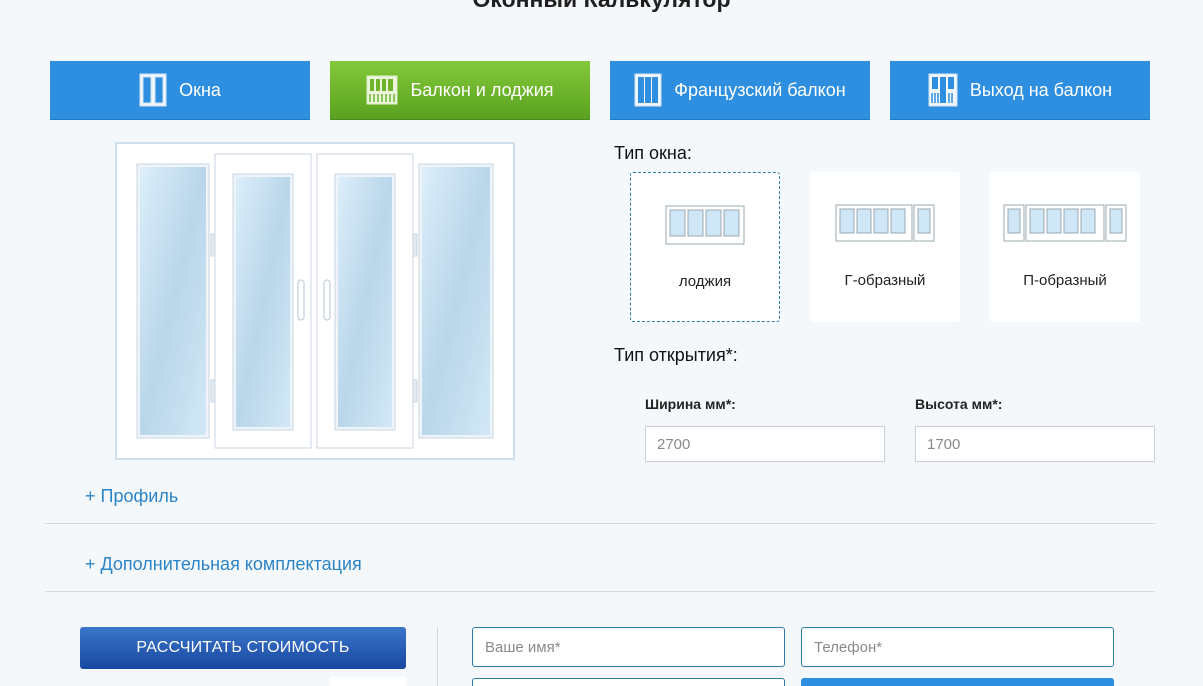 This screenshot has width=1203, height=686. Describe the element at coordinates (243, 648) in the screenshot. I see `calculate-cost-button: РАССЧИТАТЬ СТОИМОСТЬ` at that location.